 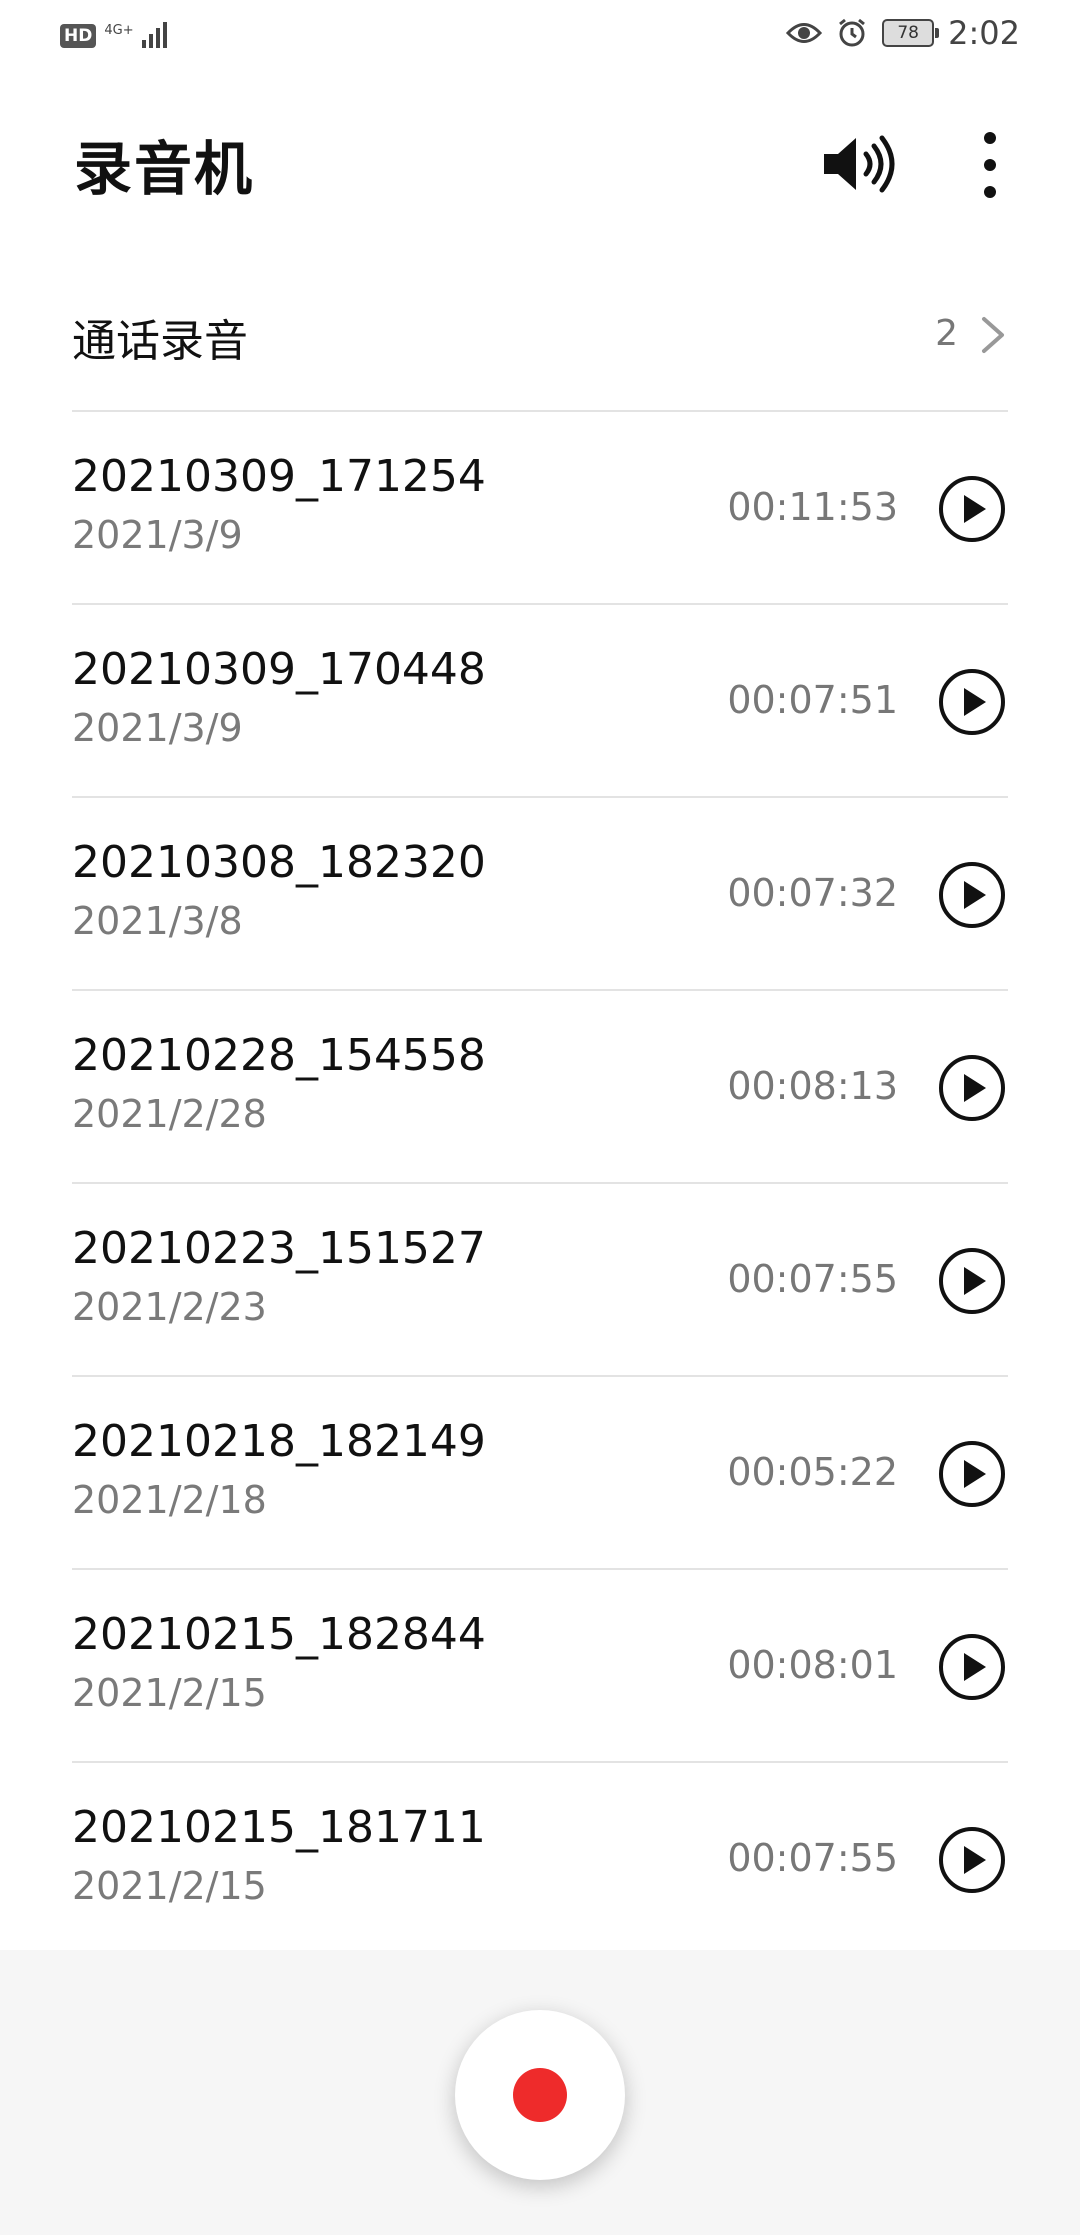 I want to click on chevron-right-icon, so click(x=993, y=335).